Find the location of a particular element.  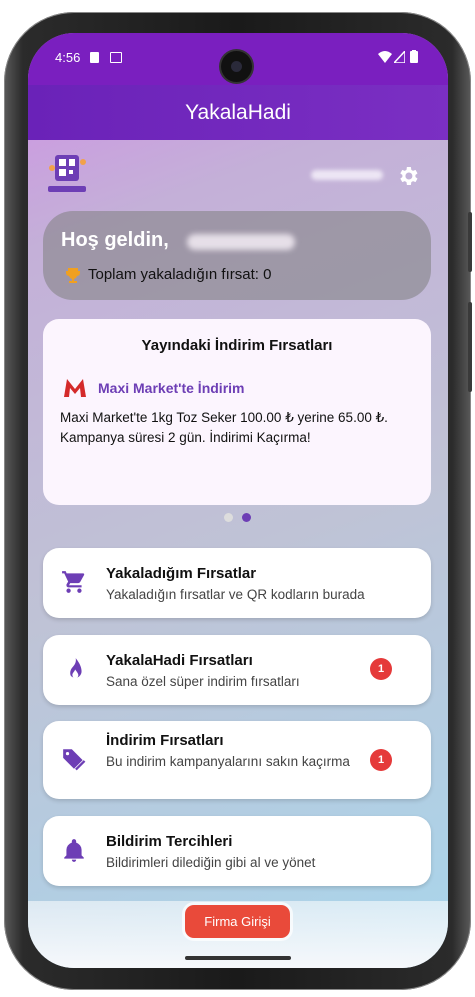

status-time: 4:56 is located at coordinates (68, 57).